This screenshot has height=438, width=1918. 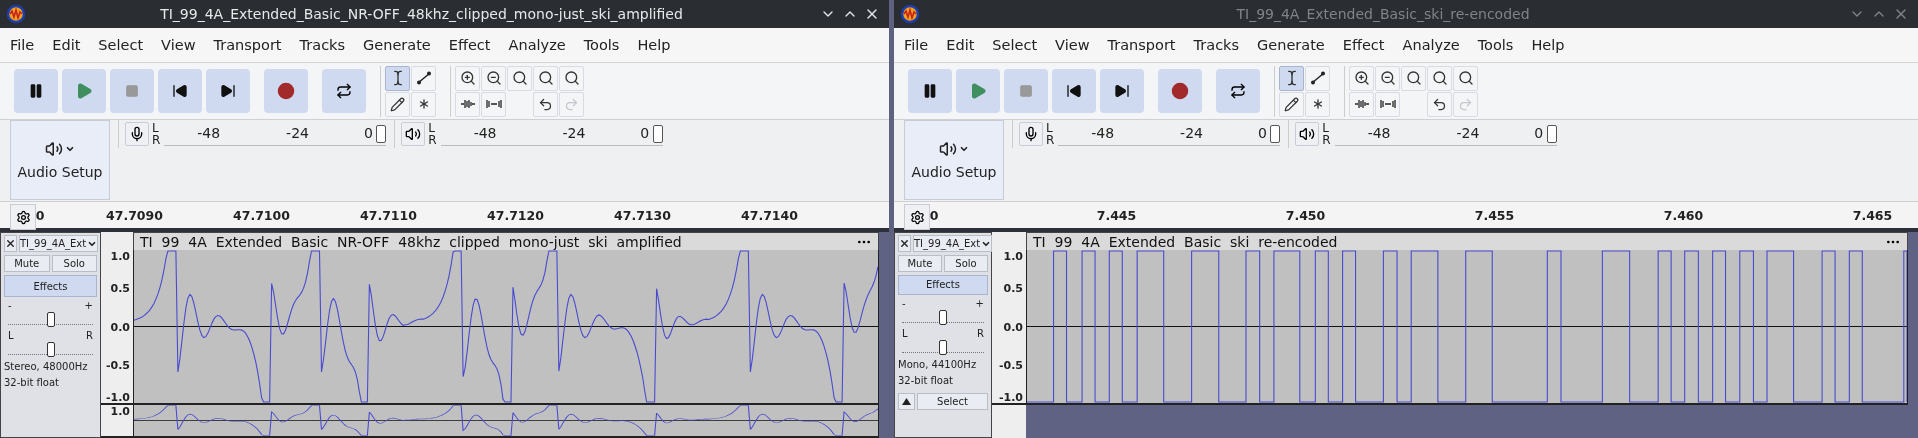 I want to click on pencil-icon, so click(x=397, y=104).